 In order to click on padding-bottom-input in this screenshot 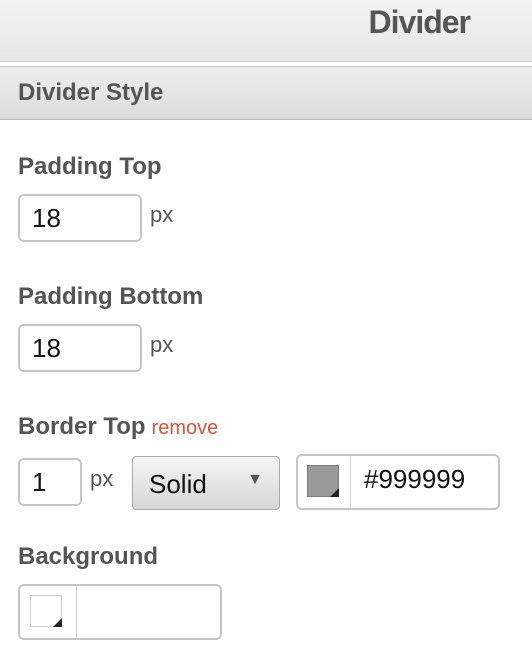, I will do `click(80, 348)`.